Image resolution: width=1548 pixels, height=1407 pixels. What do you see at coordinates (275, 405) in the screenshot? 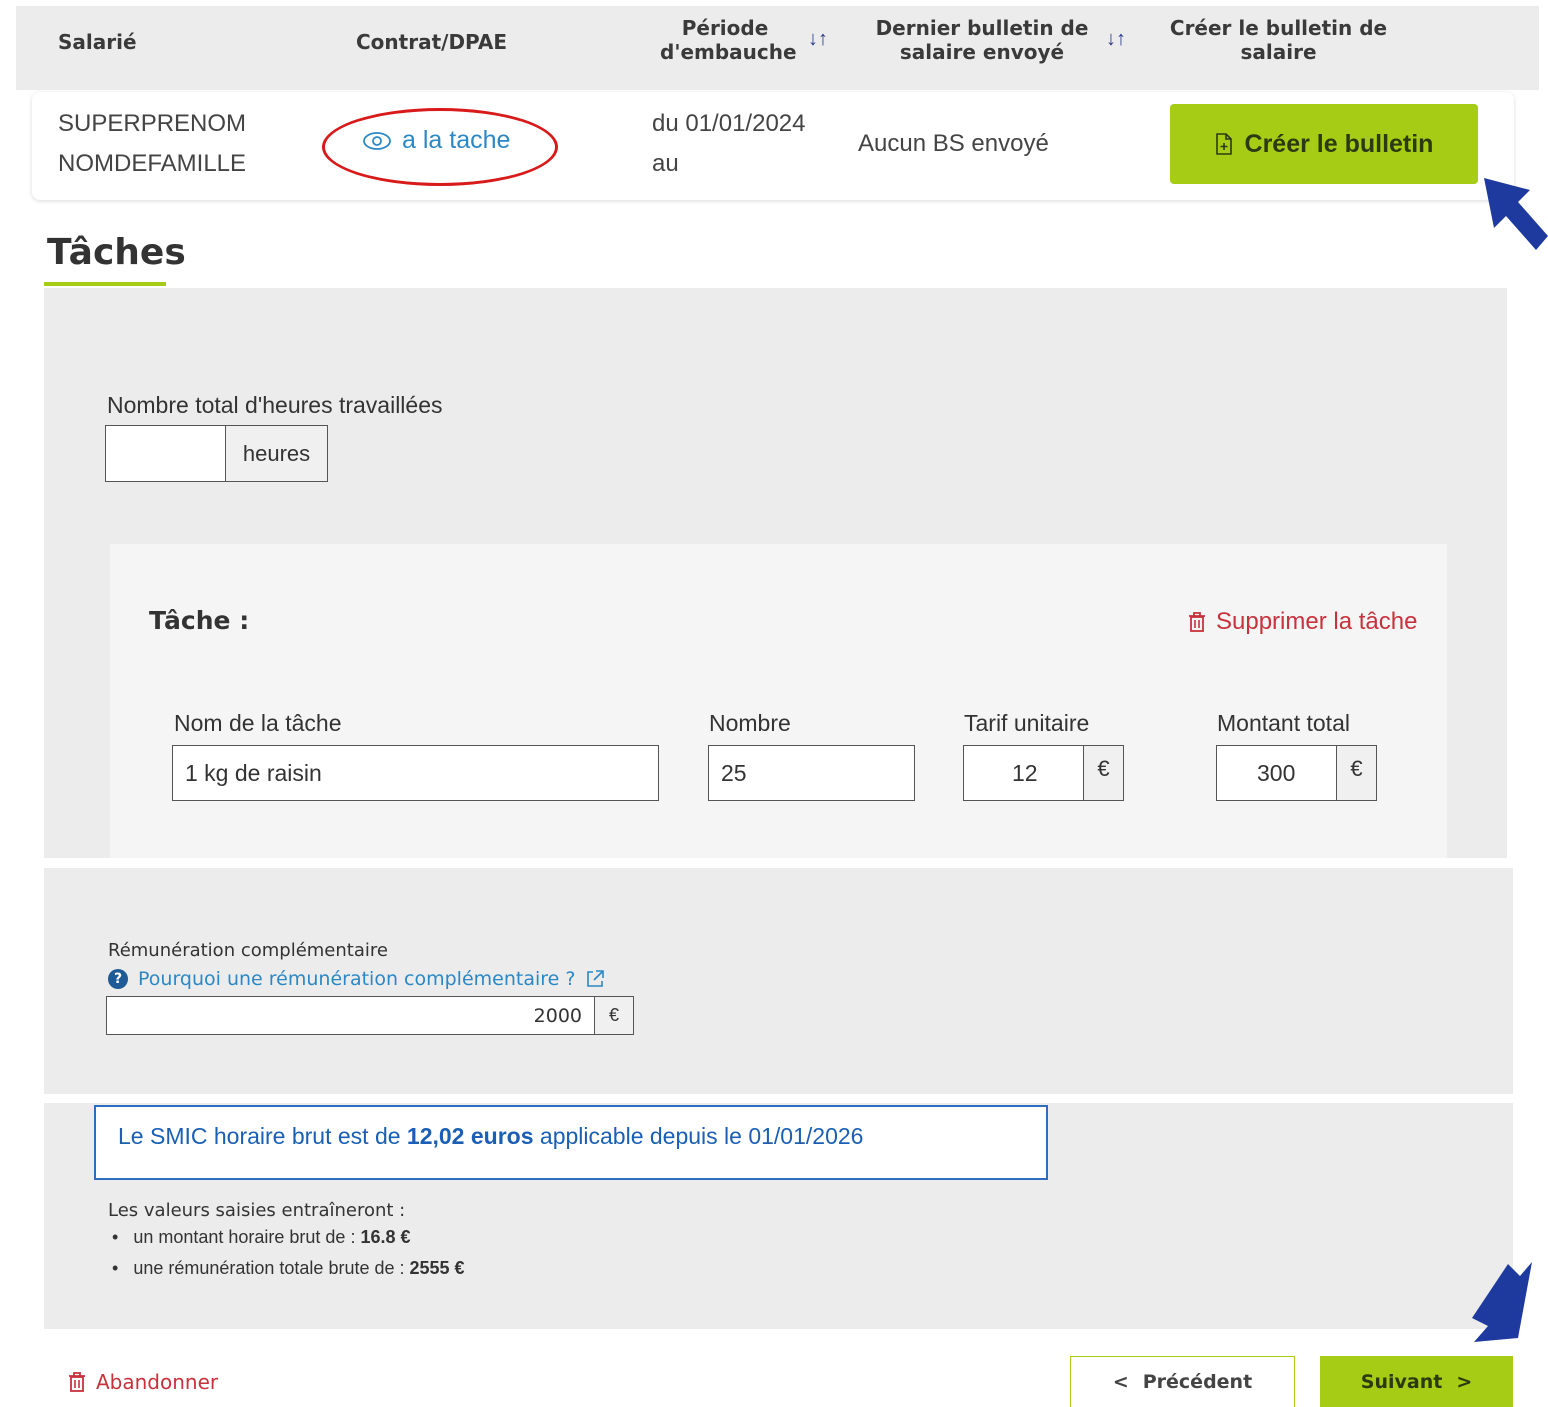
I see `hours-label: Nombre total d'heures travaillées` at bounding box center [275, 405].